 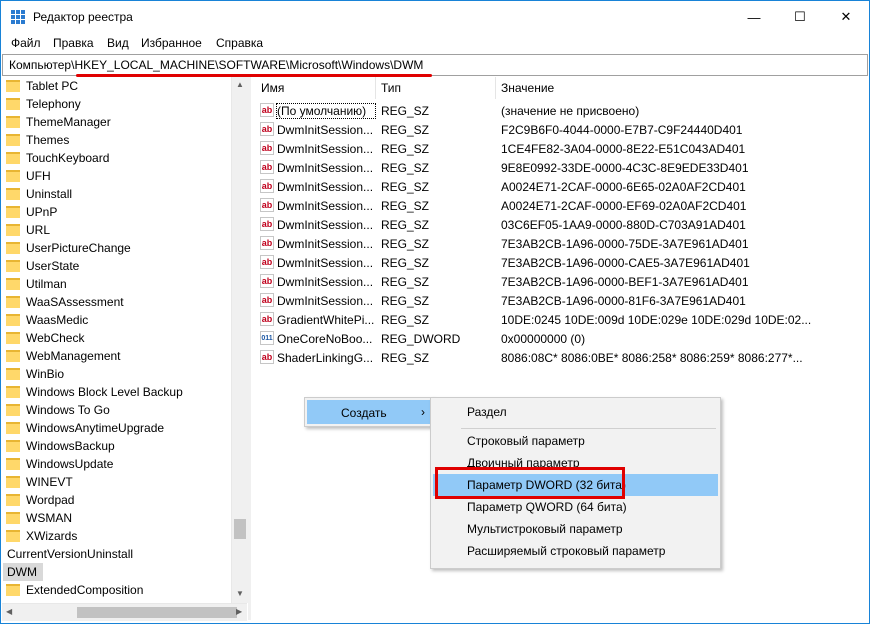 I want to click on tree-item: TouchKeyboard, so click(x=57, y=158).